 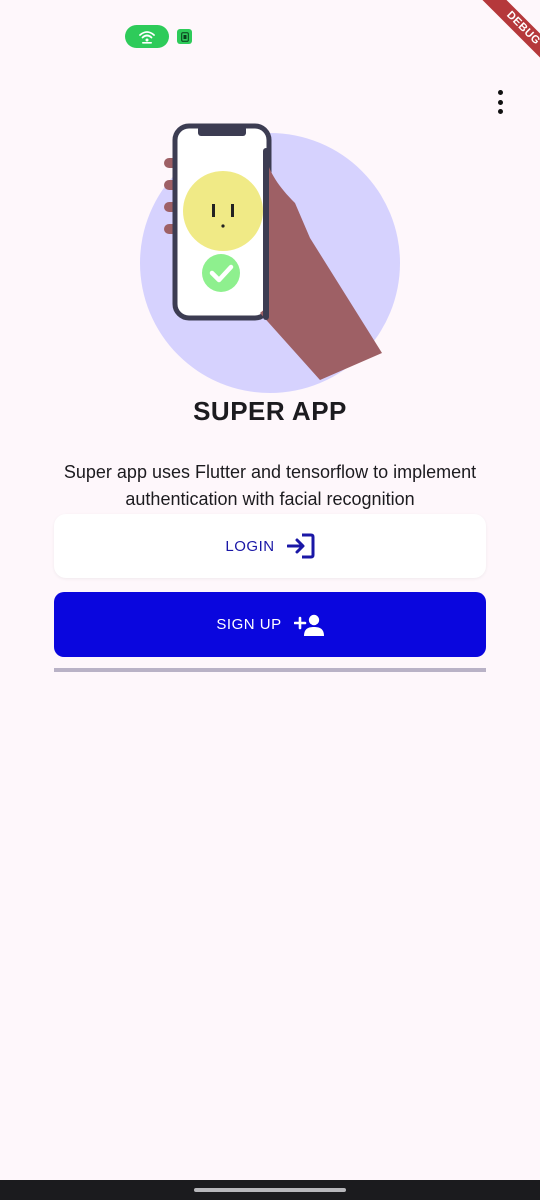 What do you see at coordinates (249, 624) in the screenshot?
I see `signup-button-label: SIGN UP` at bounding box center [249, 624].